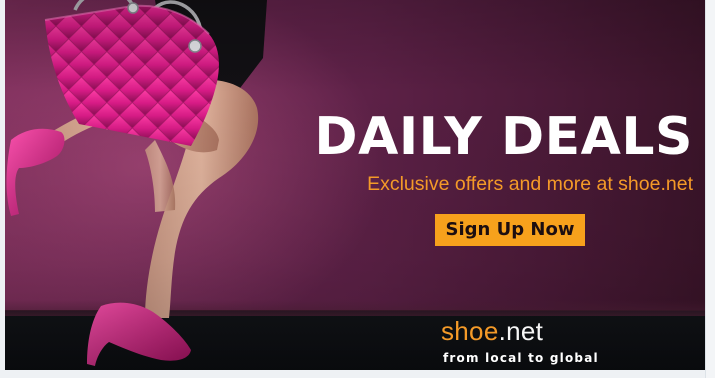  Describe the element at coordinates (530, 184) in the screenshot. I see `tagline: Exclusive offers and more at shoe.net` at that location.